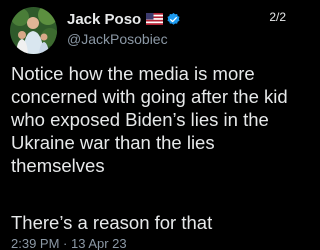  What do you see at coordinates (112, 222) in the screenshot?
I see `tweet-closing-text: There’s a reason for that` at bounding box center [112, 222].